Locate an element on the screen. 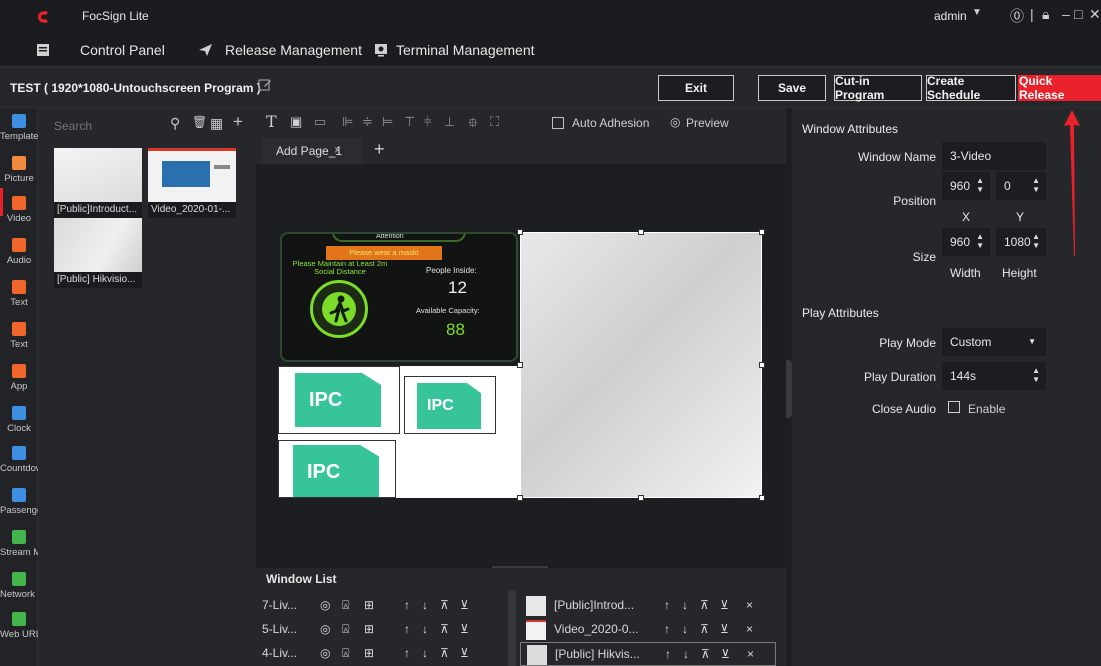 Image resolution: width=1101 pixels, height=666 pixels. rail-template: Template is located at coordinates (19, 134).